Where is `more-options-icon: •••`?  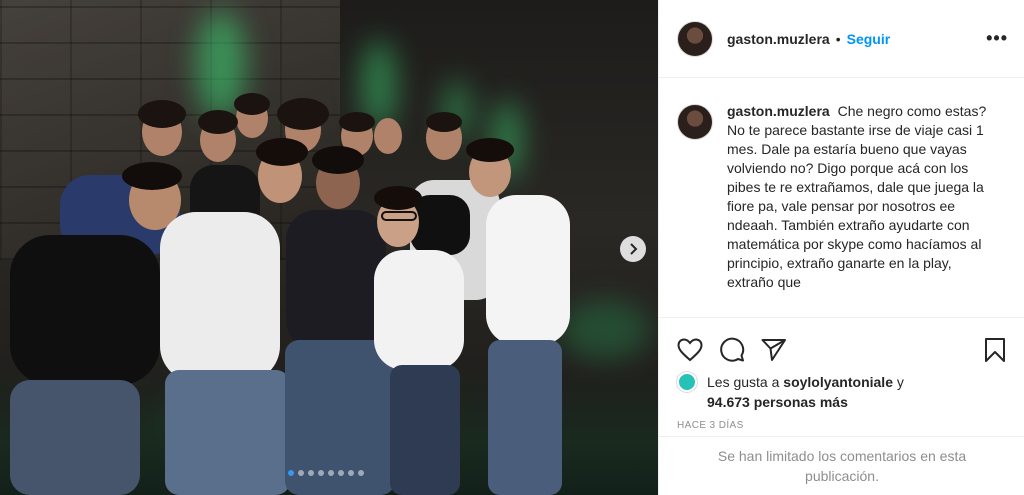 more-options-icon: ••• is located at coordinates (997, 38).